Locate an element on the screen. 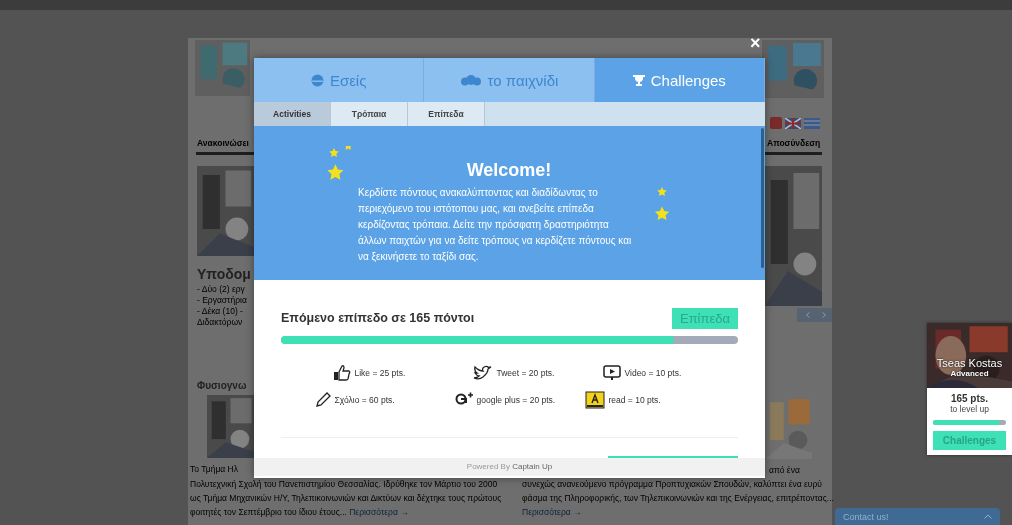 Image resolution: width=1012 pixels, height=525 pixels. welcome-text: Κερδίστε πόντους ανακαλύπτοντας και διαδίδωντας το περιεχόμενο του ιστότοπου μας, και ανεβείτε επίπεδα κερδίζοντας τρόπαια. Δείτε την πρόσφατη δραστηριότητα άλλων παιχτών για να δείτε τρόπους να κερδίζετε πόντους και να ξεκινήσετε το ταξίδι σας. is located at coordinates (495, 225).